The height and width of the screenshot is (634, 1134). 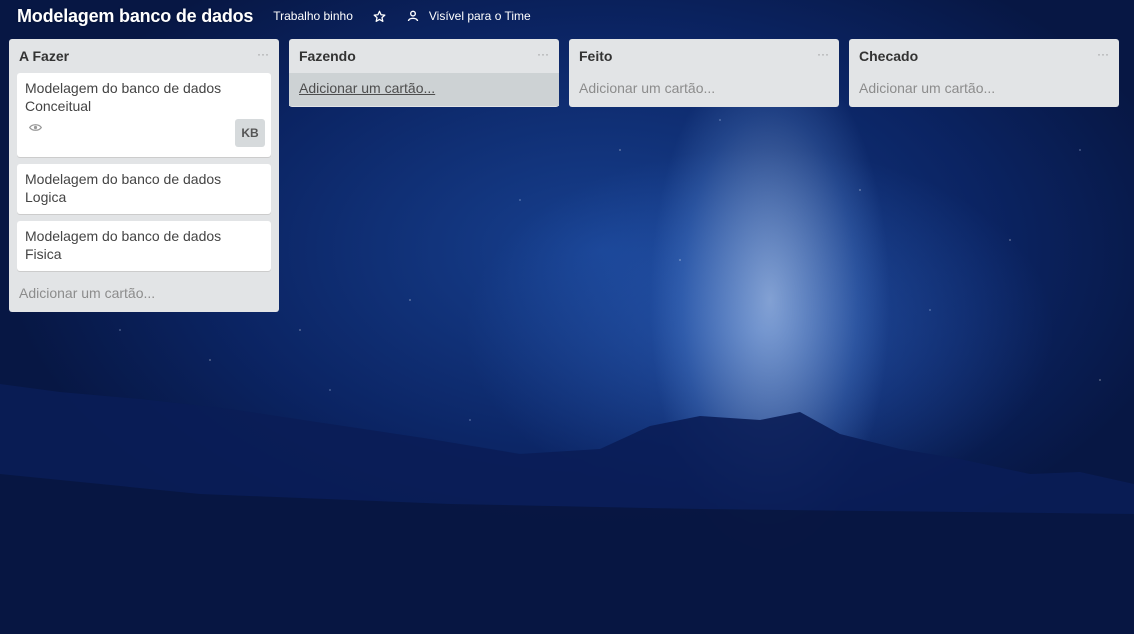 I want to click on card-title: Modelagem do banco de dados Conceitual, so click(x=123, y=97).